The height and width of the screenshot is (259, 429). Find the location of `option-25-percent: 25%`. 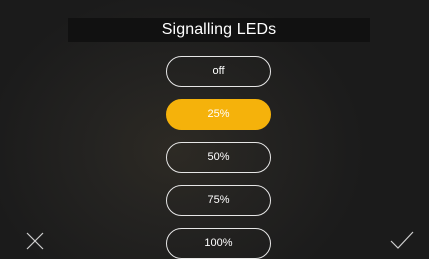

option-25-percent: 25% is located at coordinates (218, 114).